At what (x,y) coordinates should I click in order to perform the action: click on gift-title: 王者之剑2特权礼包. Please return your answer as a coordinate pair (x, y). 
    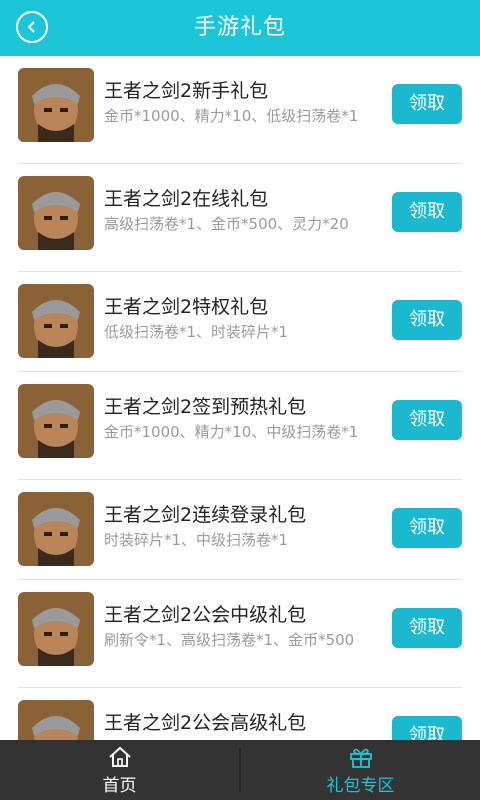
    Looking at the image, I should click on (186, 307).